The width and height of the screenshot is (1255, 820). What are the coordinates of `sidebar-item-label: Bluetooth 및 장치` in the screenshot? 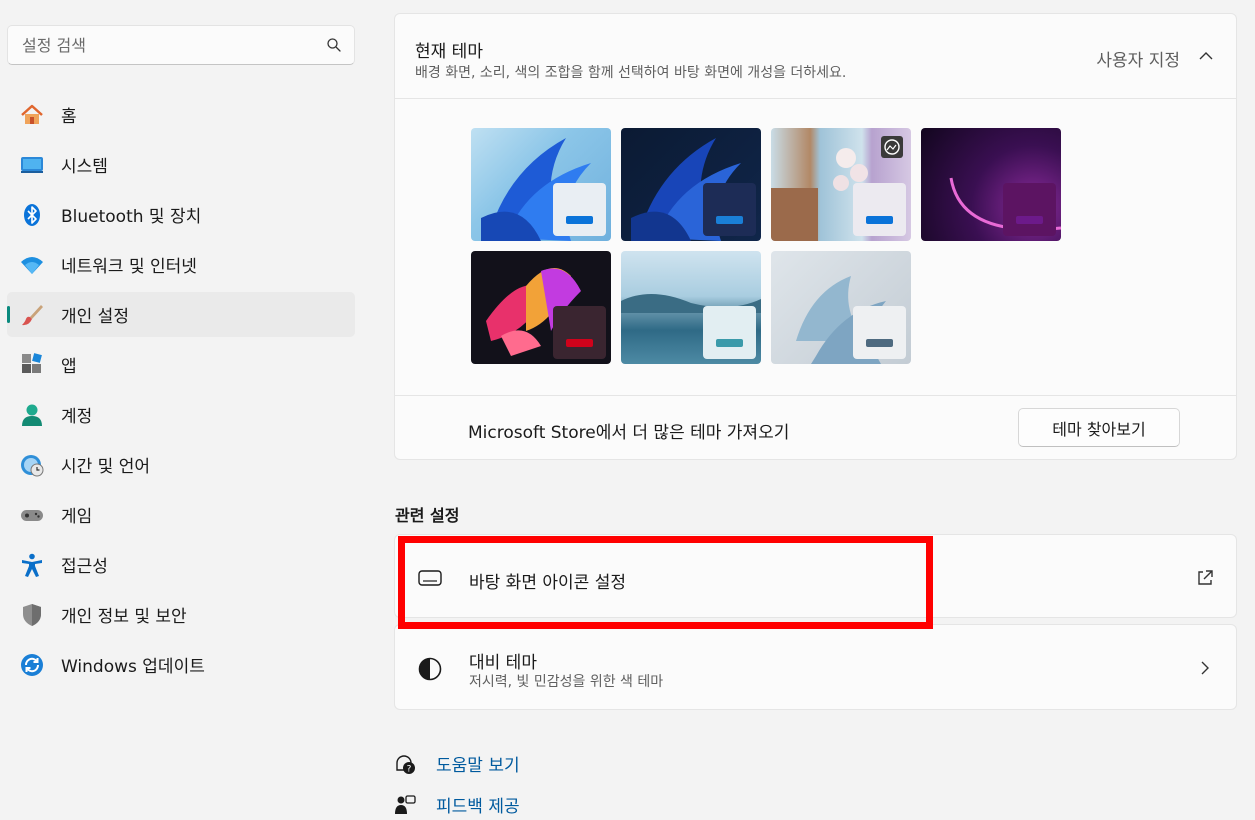 It's located at (131, 217).